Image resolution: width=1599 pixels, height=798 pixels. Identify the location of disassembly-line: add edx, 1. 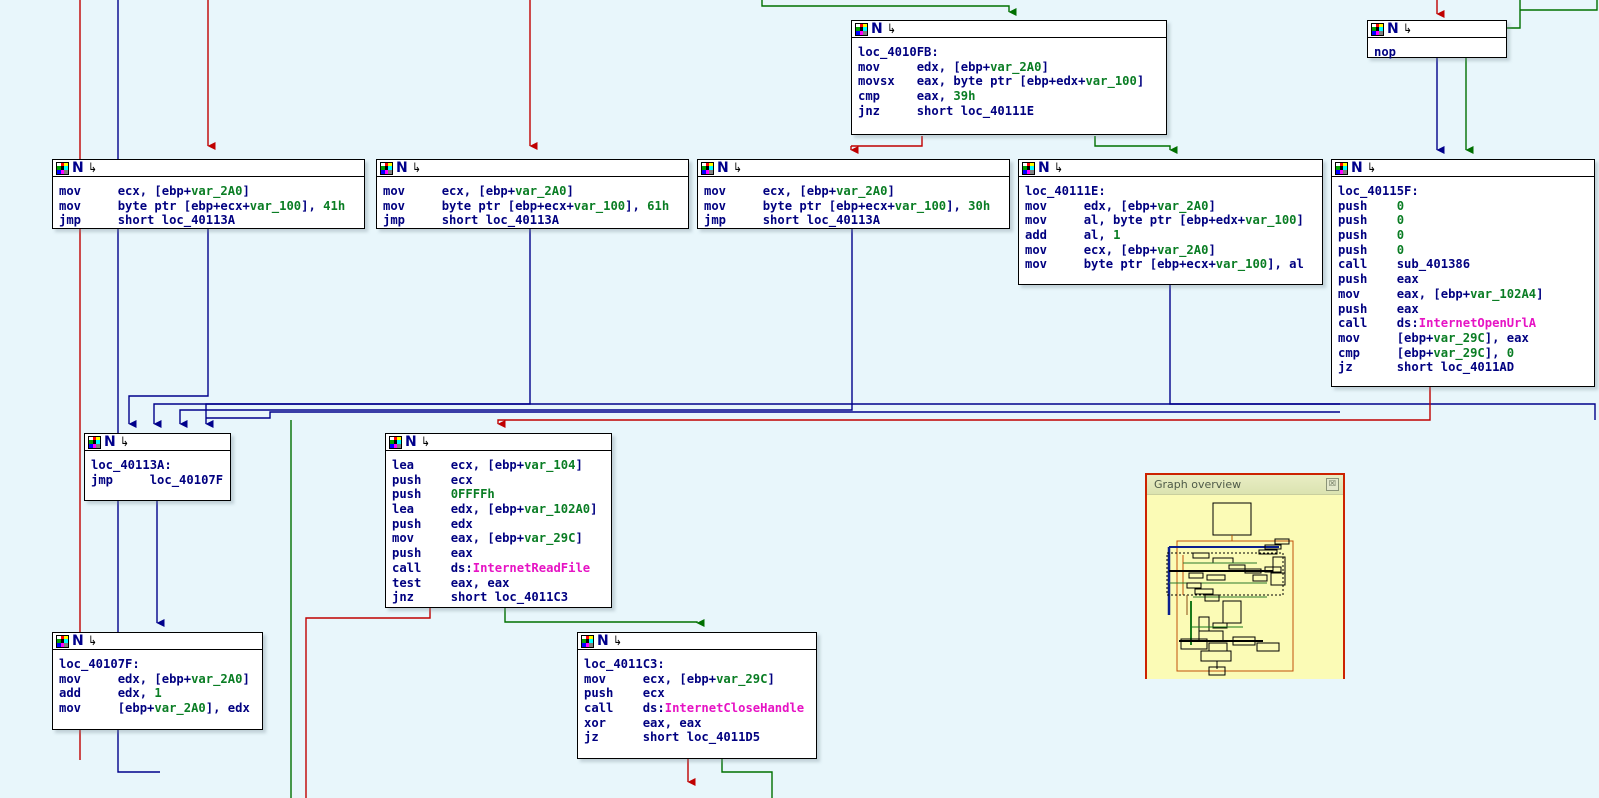
(158, 693).